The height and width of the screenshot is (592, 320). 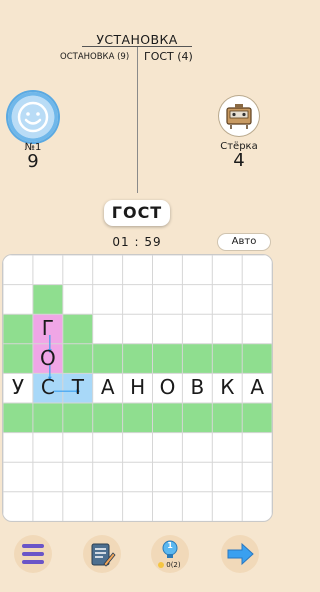 What do you see at coordinates (95, 57) in the screenshot?
I see `left-word: ОСТАНОВКА (9)` at bounding box center [95, 57].